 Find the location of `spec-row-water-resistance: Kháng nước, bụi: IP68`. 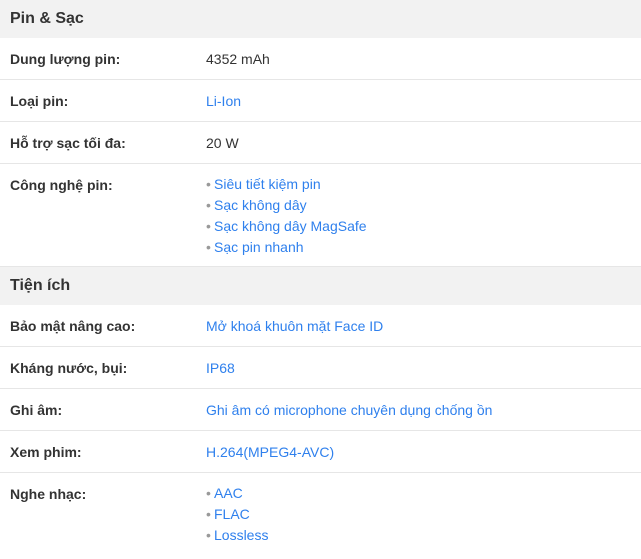

spec-row-water-resistance: Kháng nước, bụi: IP68 is located at coordinates (320, 368).